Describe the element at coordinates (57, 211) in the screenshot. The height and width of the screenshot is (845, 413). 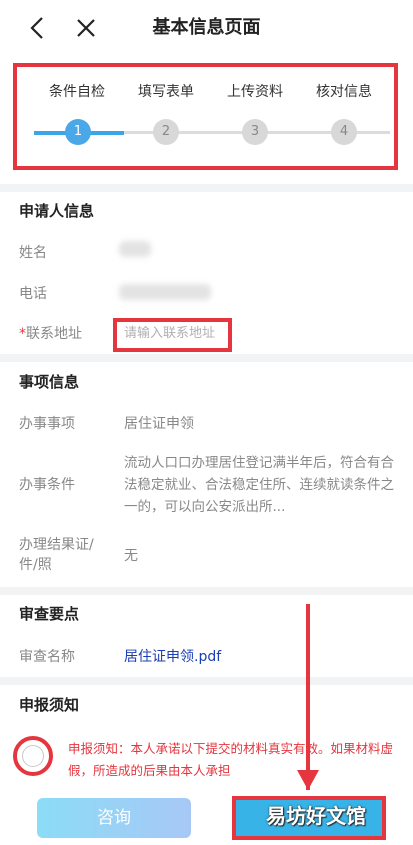
I see `applicant-title: 申请人信息` at that location.